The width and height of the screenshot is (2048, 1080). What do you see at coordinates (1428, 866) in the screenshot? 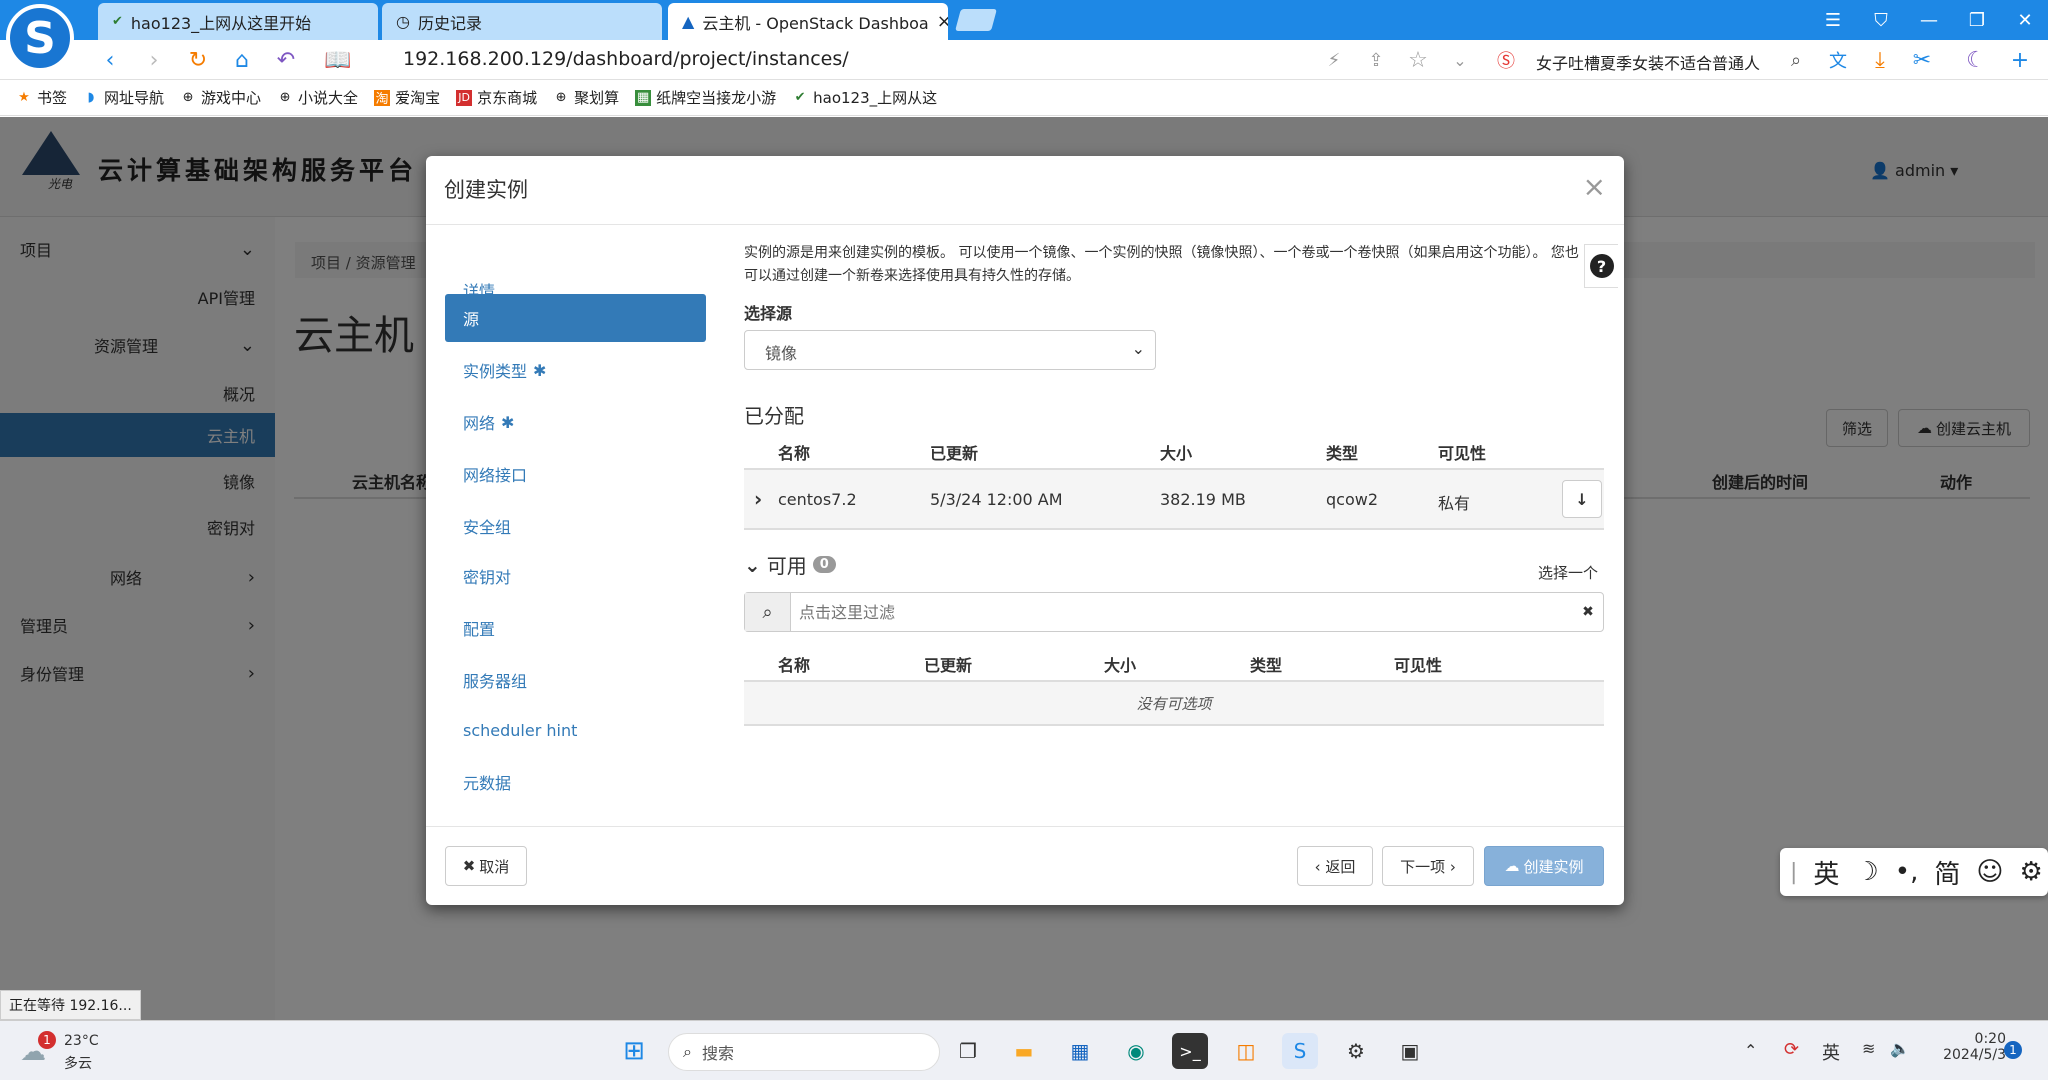
I see `next-button: 下一项 ›` at bounding box center [1428, 866].